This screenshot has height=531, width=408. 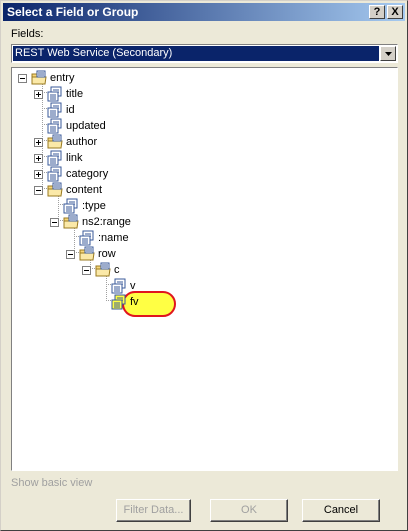 What do you see at coordinates (134, 302) in the screenshot?
I see `tree-node-label: fv` at bounding box center [134, 302].